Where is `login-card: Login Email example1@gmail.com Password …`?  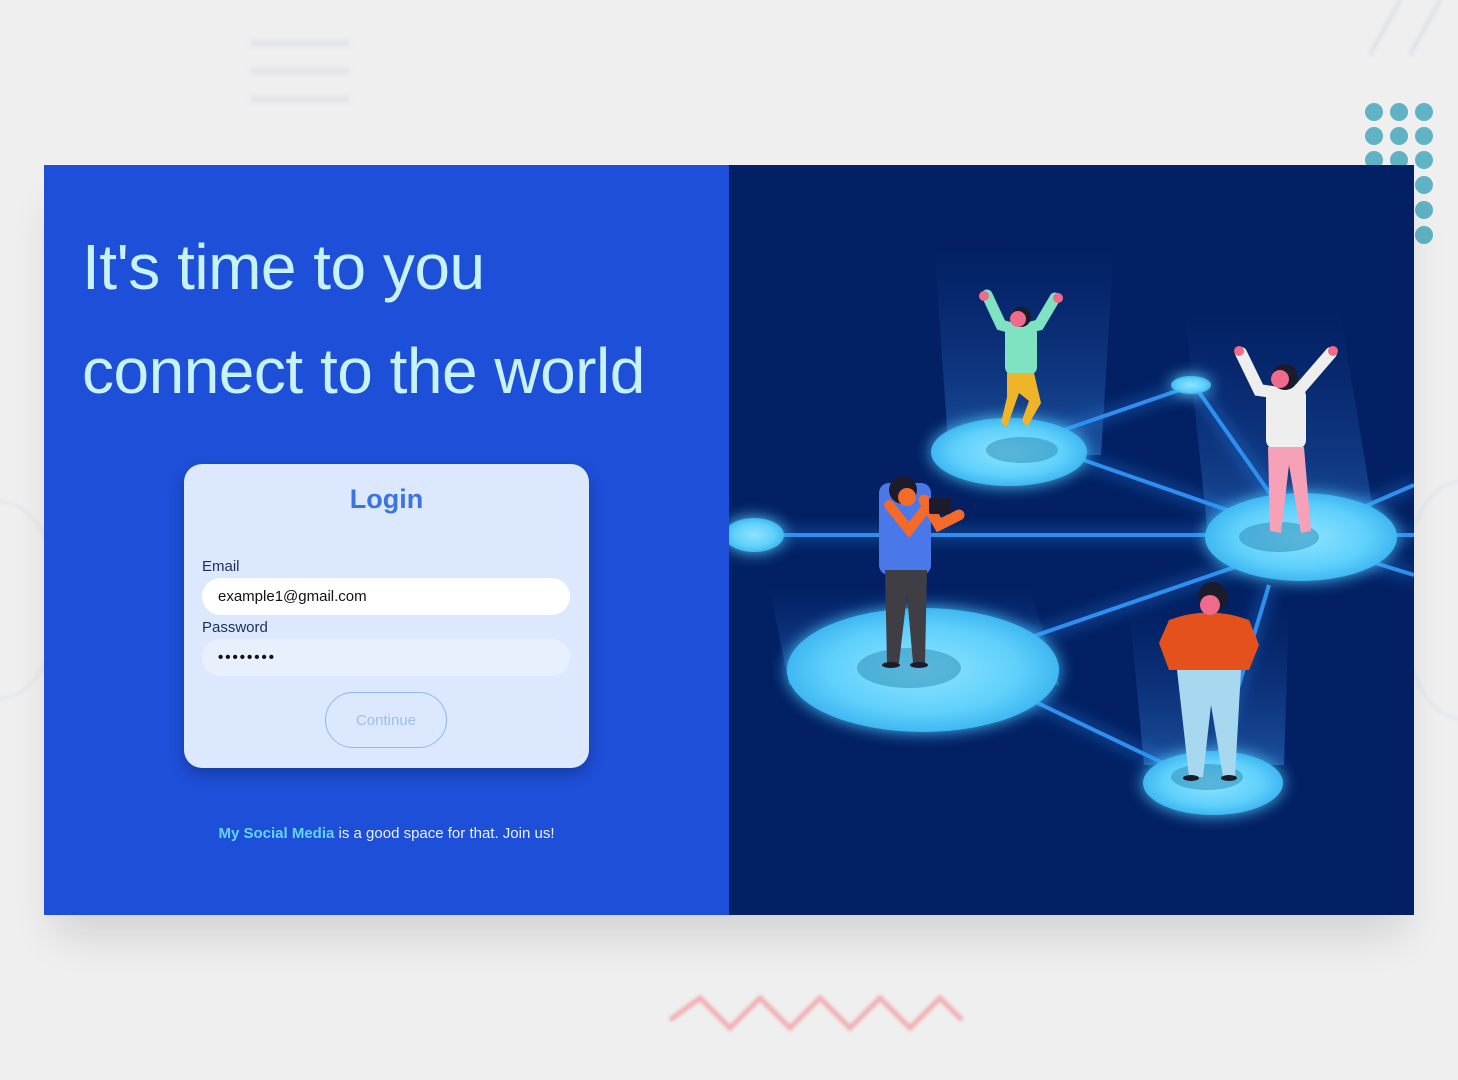
login-card: Login Email example1@gmail.com Password … is located at coordinates (386, 616).